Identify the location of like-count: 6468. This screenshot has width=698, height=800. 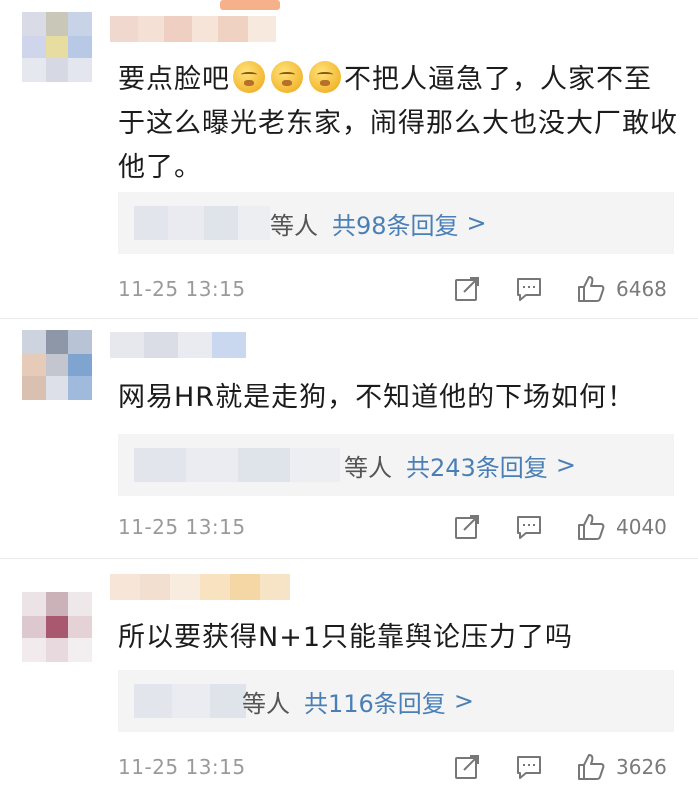
(641, 289).